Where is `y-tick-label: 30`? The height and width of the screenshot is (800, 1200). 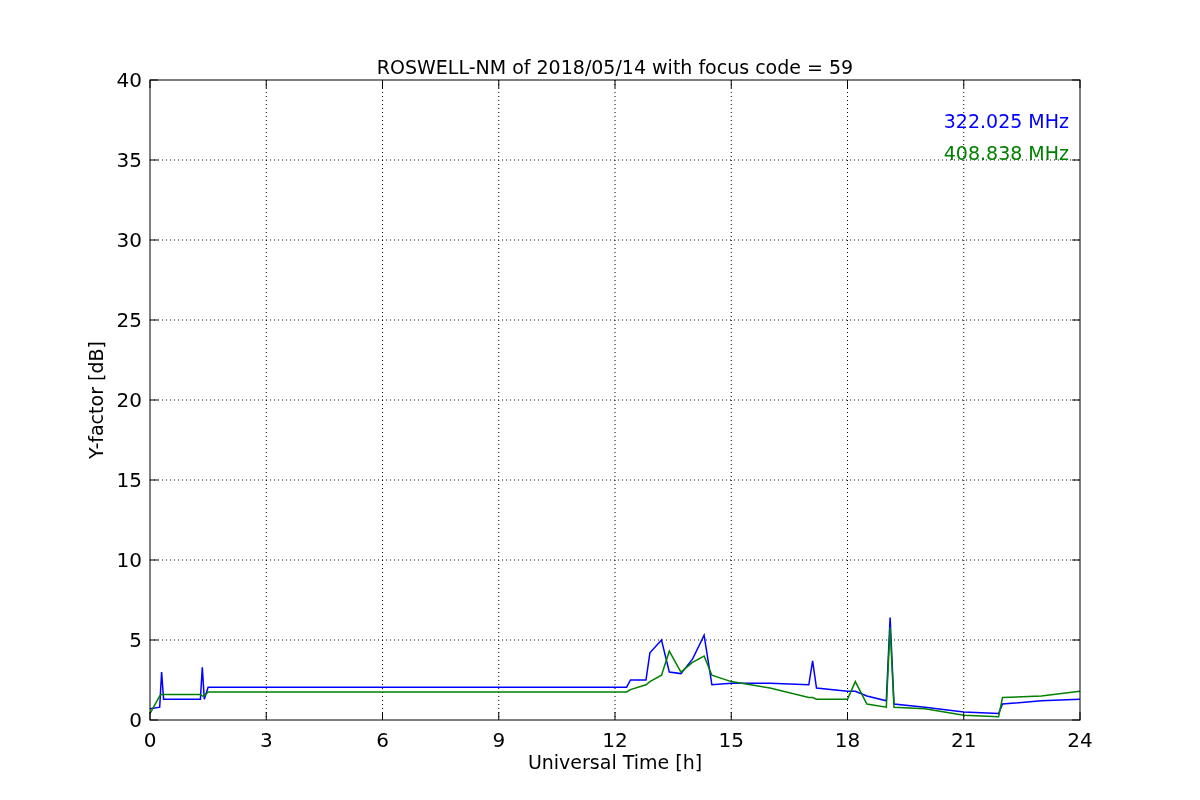
y-tick-label: 30 is located at coordinates (129, 240).